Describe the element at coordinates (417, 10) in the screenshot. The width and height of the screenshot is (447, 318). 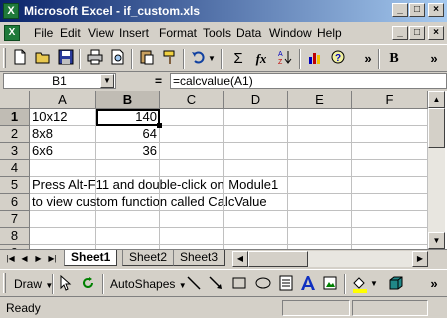
I see `maximize-button: □` at that location.